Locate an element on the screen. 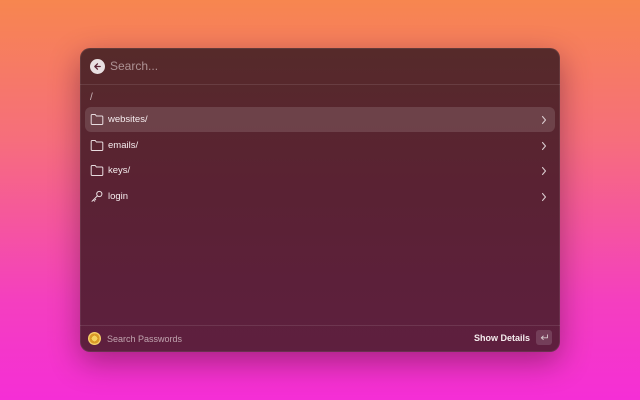 This screenshot has width=640, height=400. back-button is located at coordinates (97, 66).